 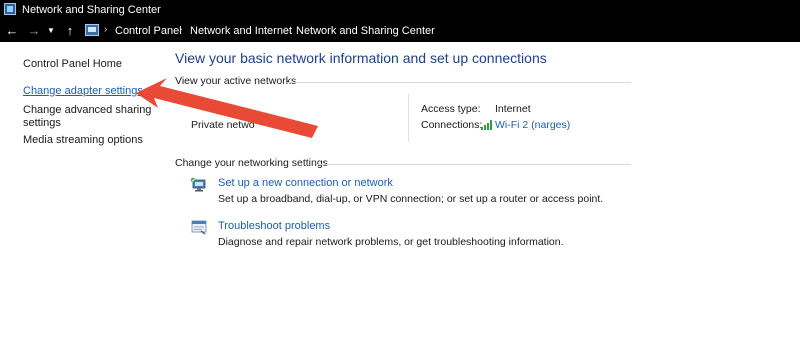 What do you see at coordinates (274, 226) in the screenshot?
I see `troubleshoot-problems-link: Troubleshoot problems` at bounding box center [274, 226].